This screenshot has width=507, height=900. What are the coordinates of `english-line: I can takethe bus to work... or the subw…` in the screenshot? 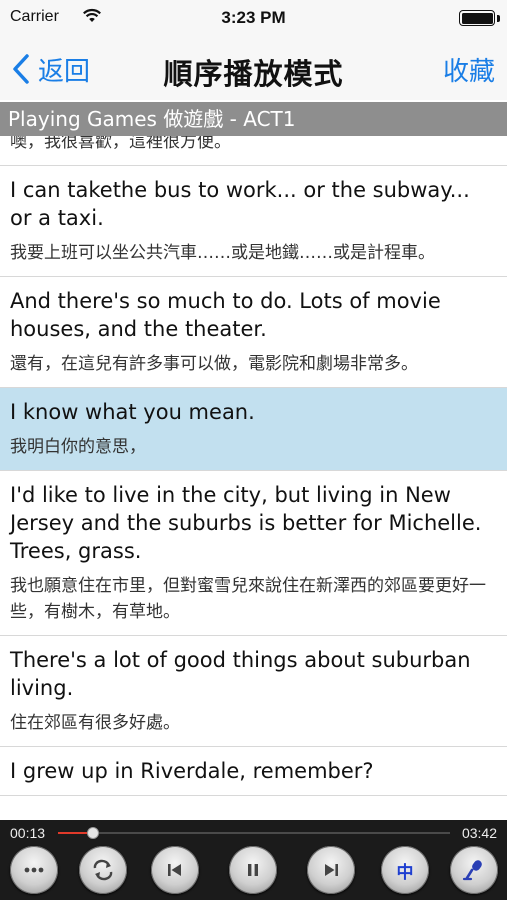 It's located at (240, 204).